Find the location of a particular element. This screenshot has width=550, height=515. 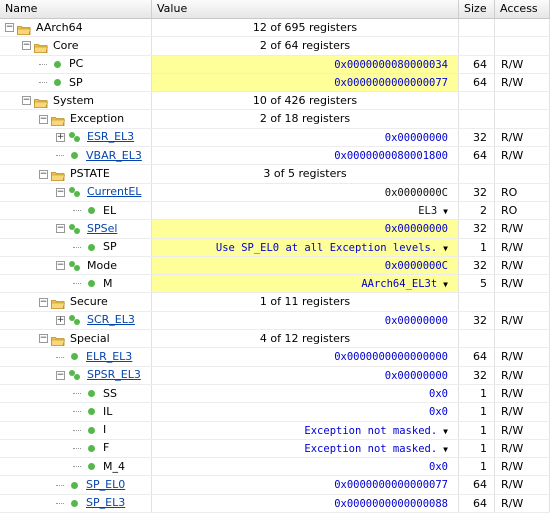

register-name: SCR_EL3 is located at coordinates (111, 320).